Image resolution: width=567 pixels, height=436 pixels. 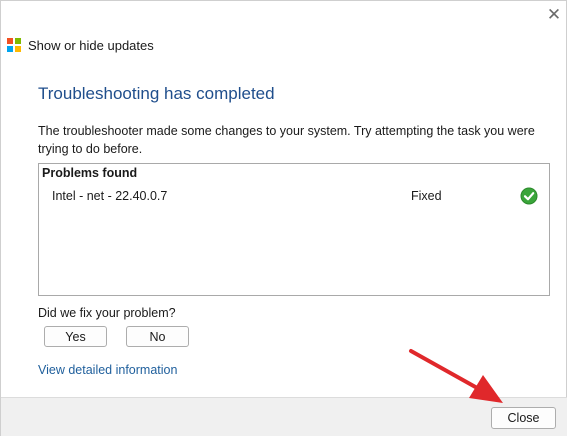 I want to click on problem-status: Fixed, so click(x=426, y=196).